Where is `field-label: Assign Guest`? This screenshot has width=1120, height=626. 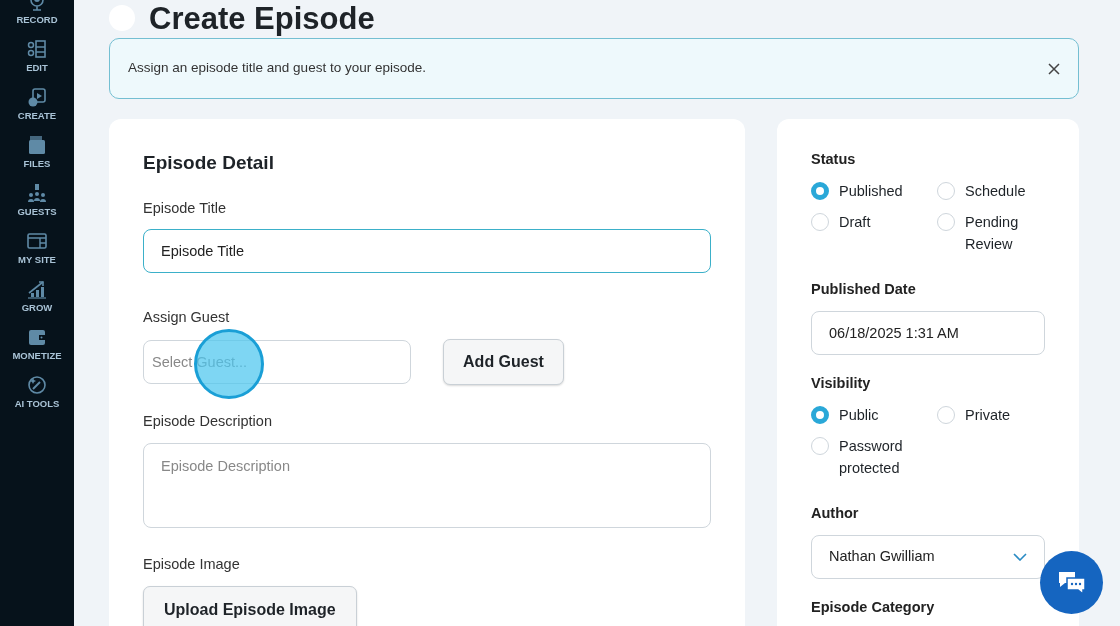 field-label: Assign Guest is located at coordinates (187, 318).